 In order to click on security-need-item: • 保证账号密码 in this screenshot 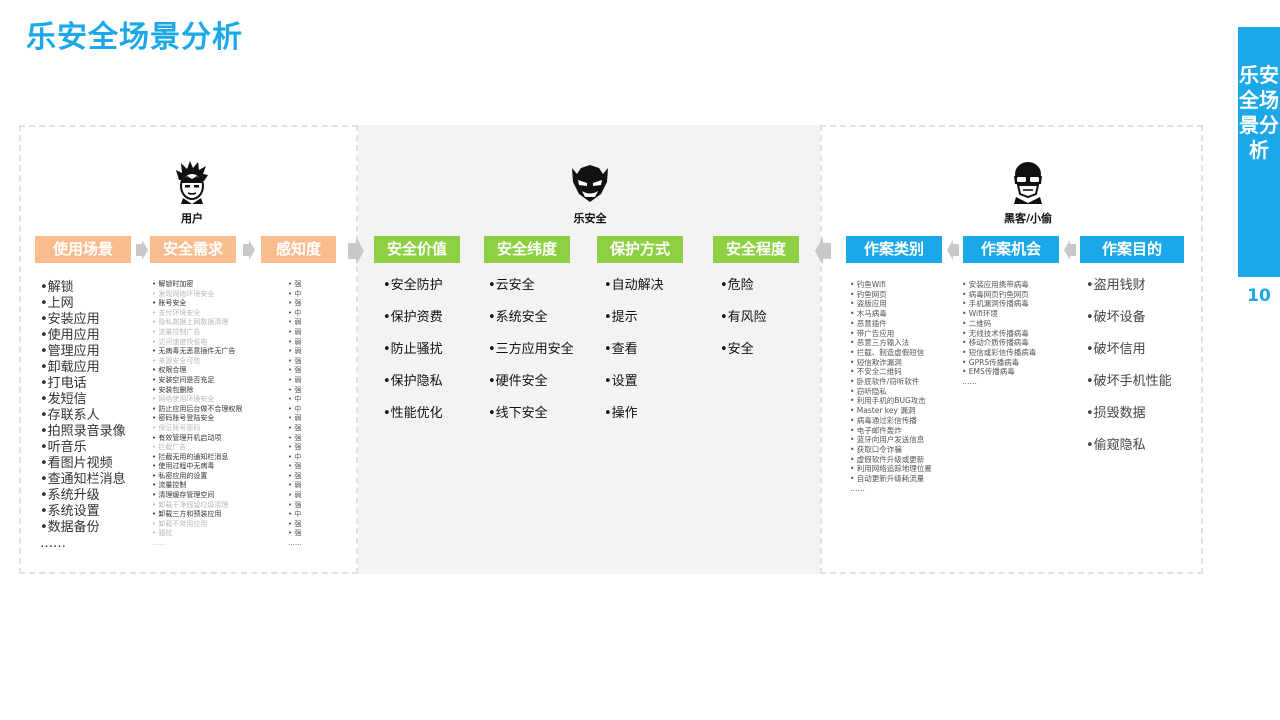, I will do `click(176, 427)`.